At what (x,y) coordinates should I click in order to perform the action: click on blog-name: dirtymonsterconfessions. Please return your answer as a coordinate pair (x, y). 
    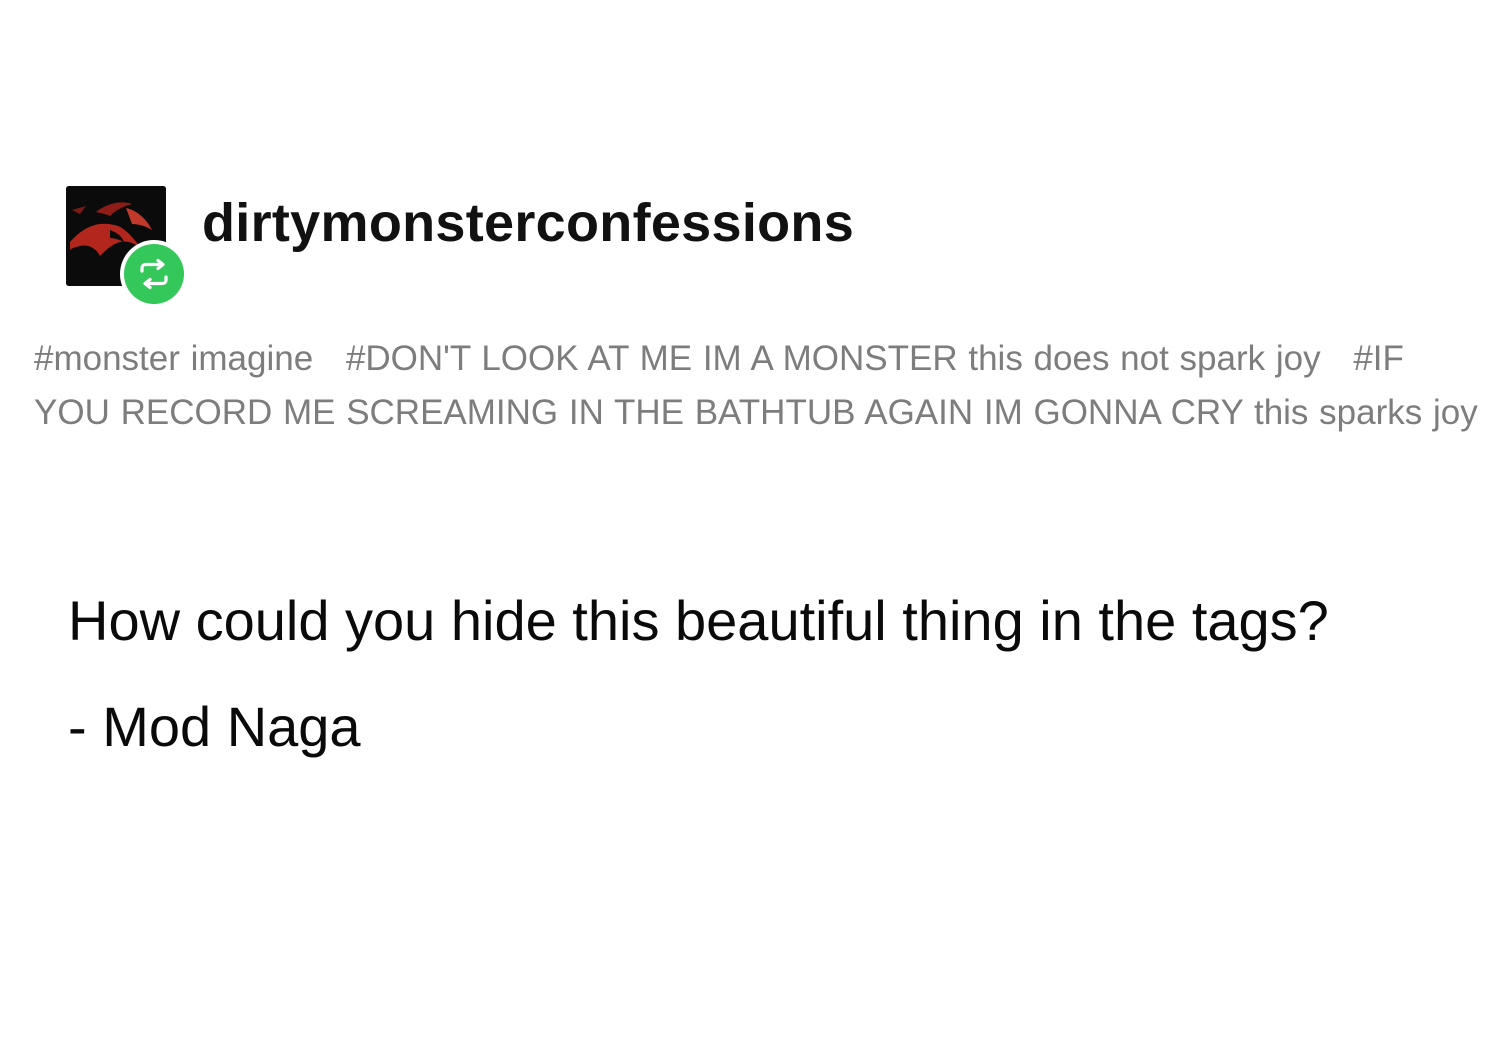
    Looking at the image, I should click on (528, 223).